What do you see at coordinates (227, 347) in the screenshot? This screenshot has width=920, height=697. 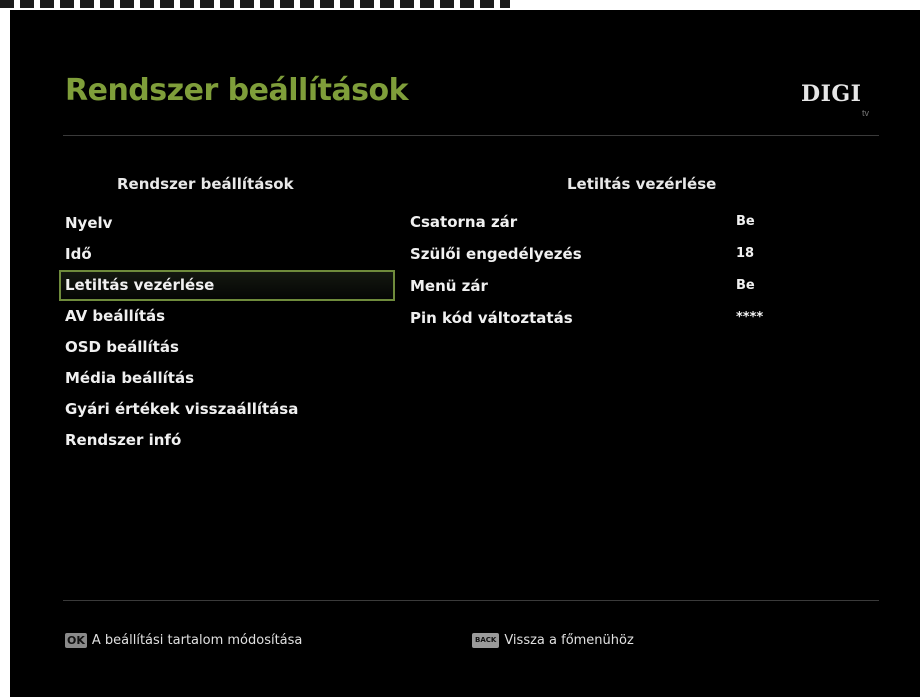 I see `menu-item-osd-beallitas: OSD beállítás` at bounding box center [227, 347].